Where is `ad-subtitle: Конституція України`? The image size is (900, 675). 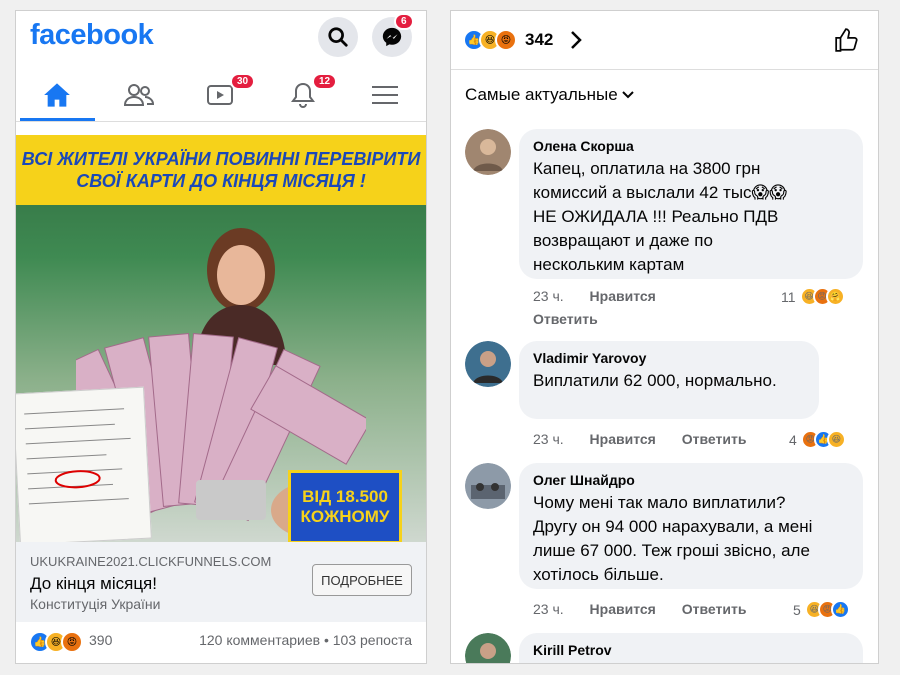 ad-subtitle: Конституція України is located at coordinates (95, 604).